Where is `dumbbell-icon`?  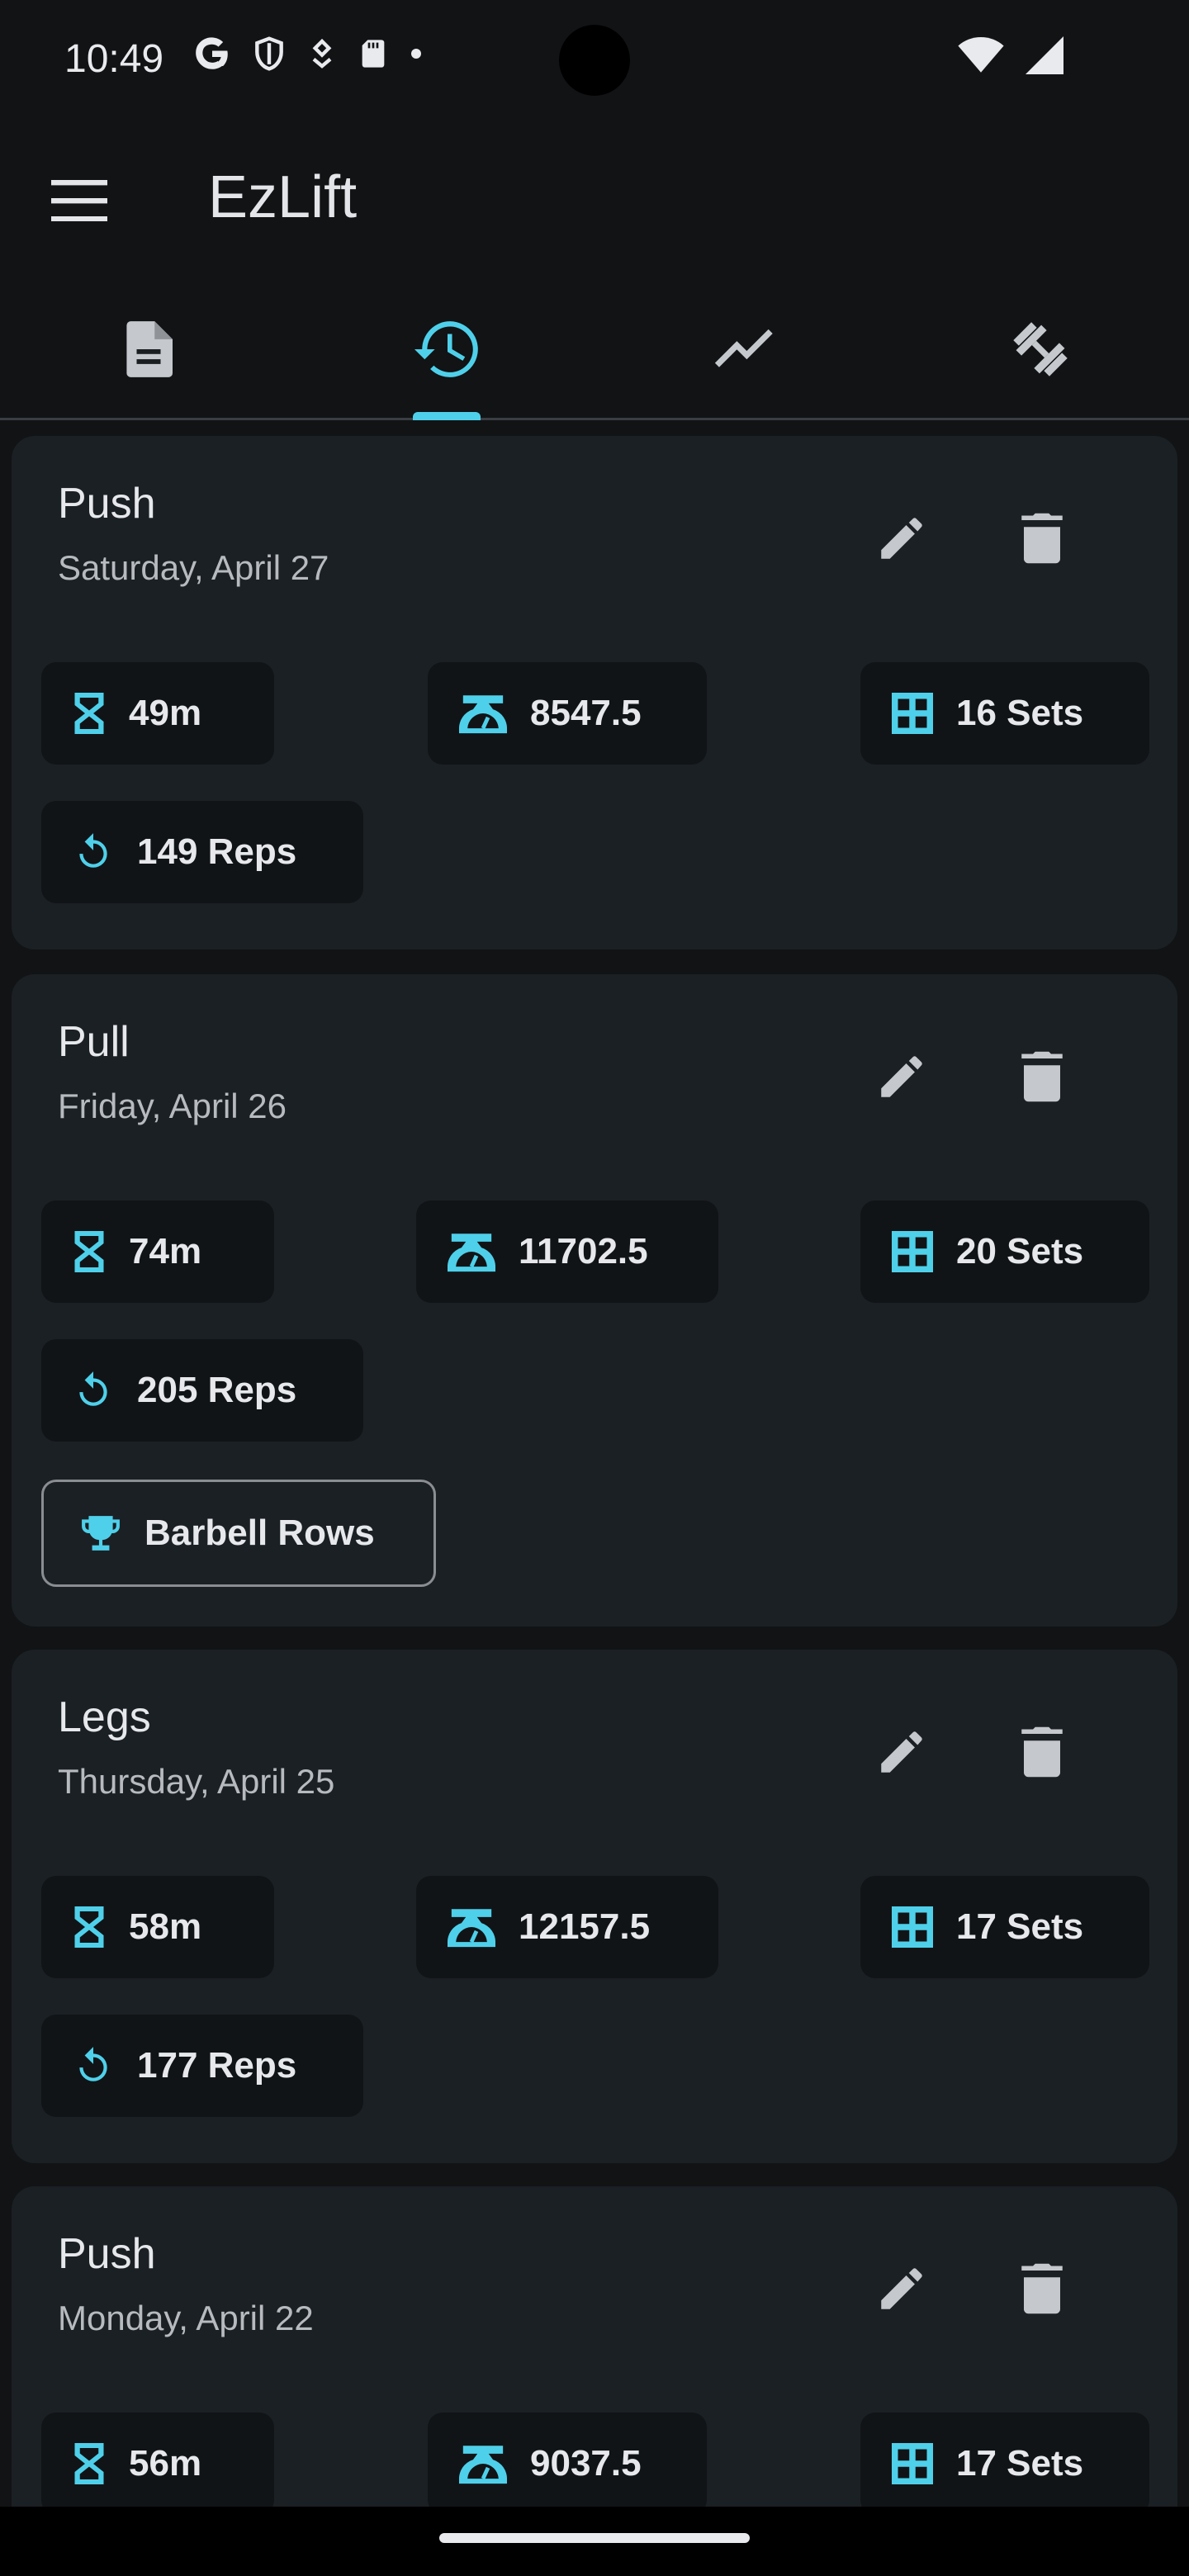
dumbbell-icon is located at coordinates (1040, 349).